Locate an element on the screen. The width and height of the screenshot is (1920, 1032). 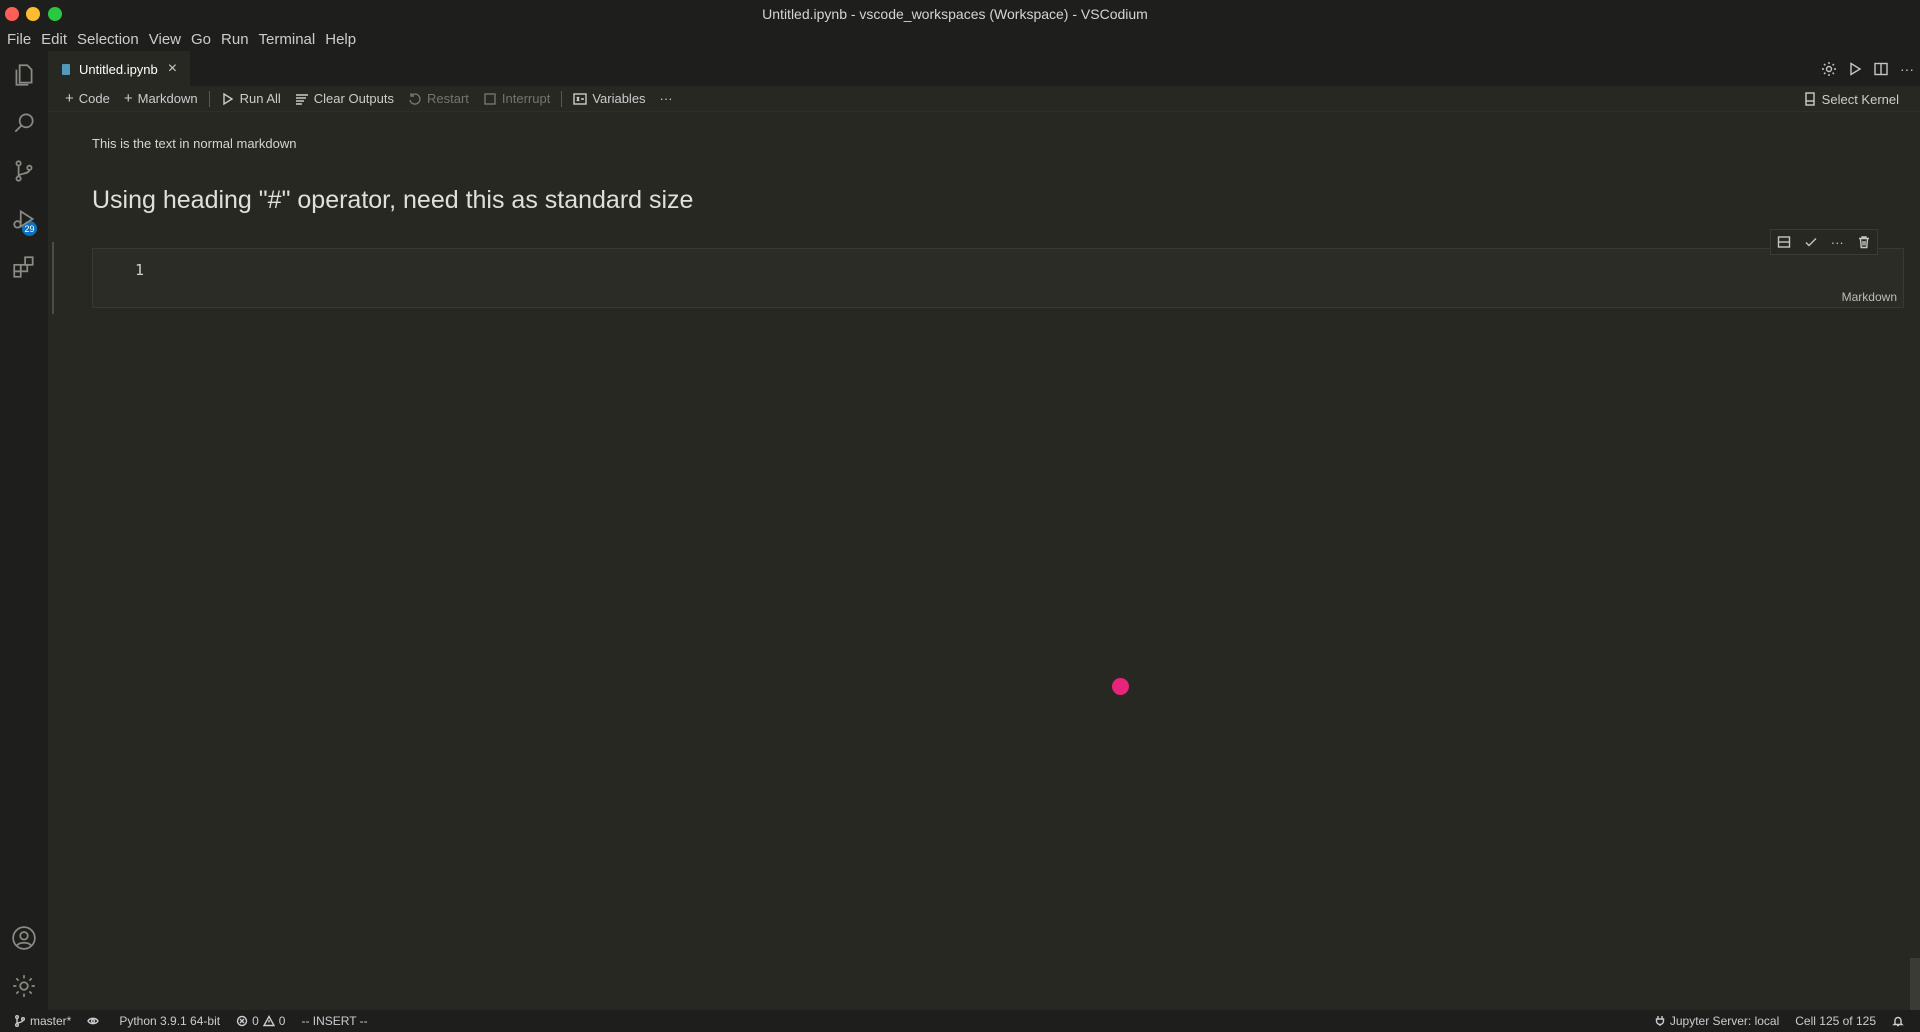
cell-focus-indicator is located at coordinates (53, 278).